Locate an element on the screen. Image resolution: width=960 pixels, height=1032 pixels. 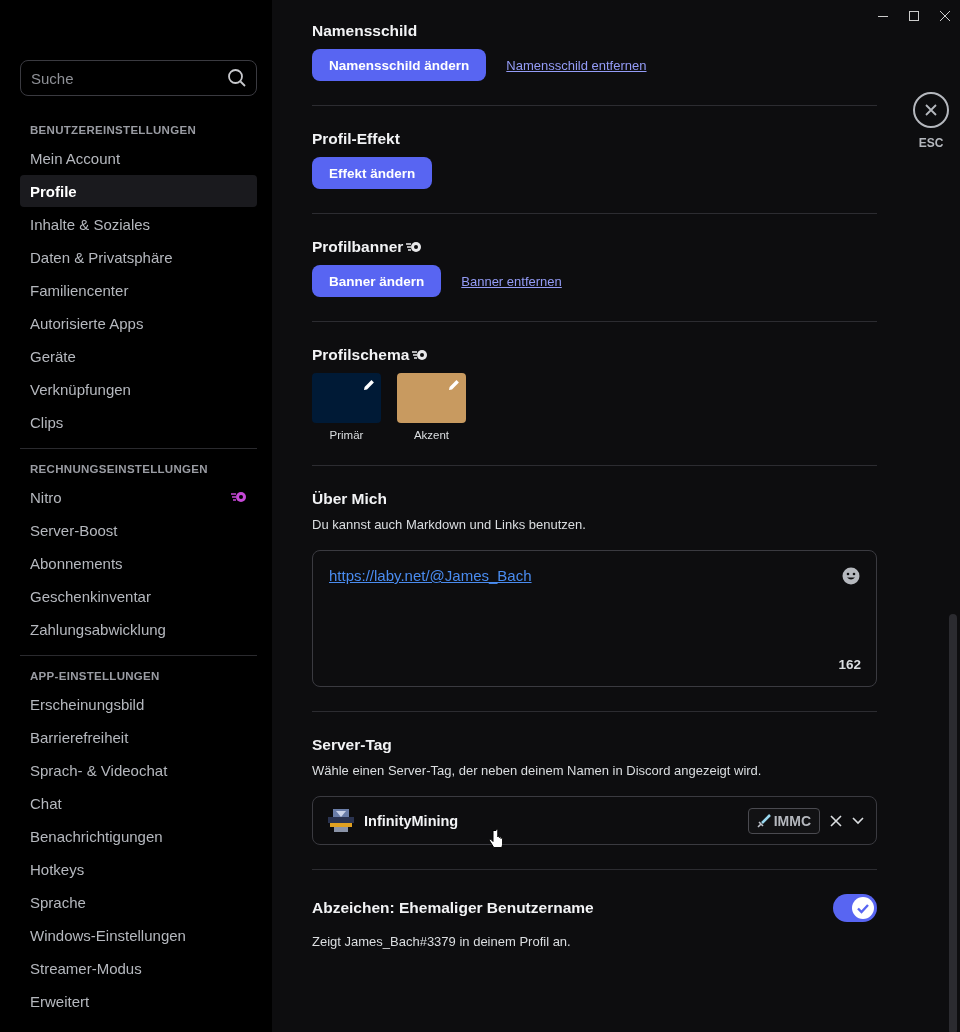
section-title: Namensschild is located at coordinates (365, 31).